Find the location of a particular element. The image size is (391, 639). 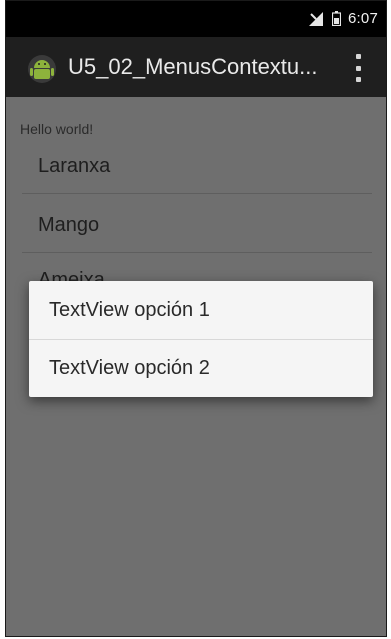

overflow-menu-icon is located at coordinates (358, 68).